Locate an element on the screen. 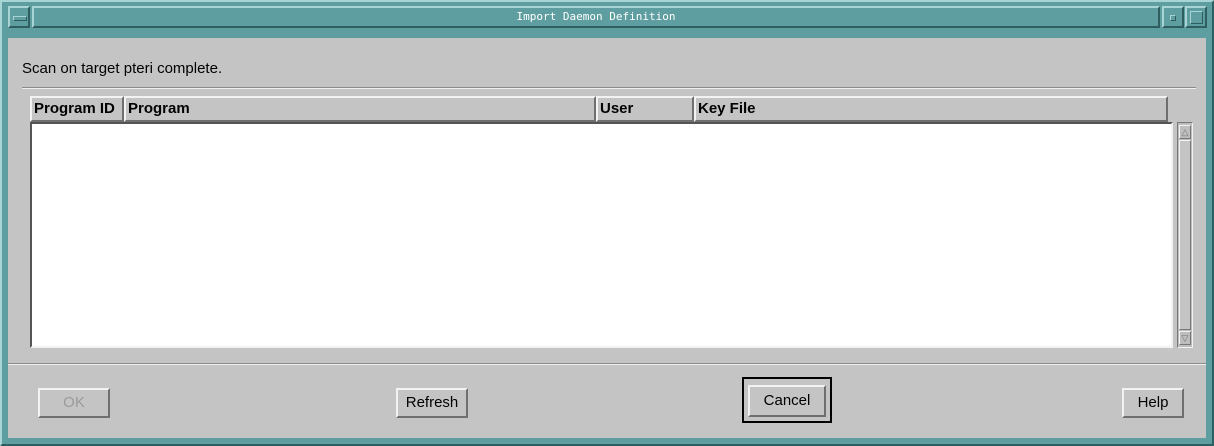 The width and height of the screenshot is (1214, 446). title-bar: Import Daemon Definition is located at coordinates (607, 19).